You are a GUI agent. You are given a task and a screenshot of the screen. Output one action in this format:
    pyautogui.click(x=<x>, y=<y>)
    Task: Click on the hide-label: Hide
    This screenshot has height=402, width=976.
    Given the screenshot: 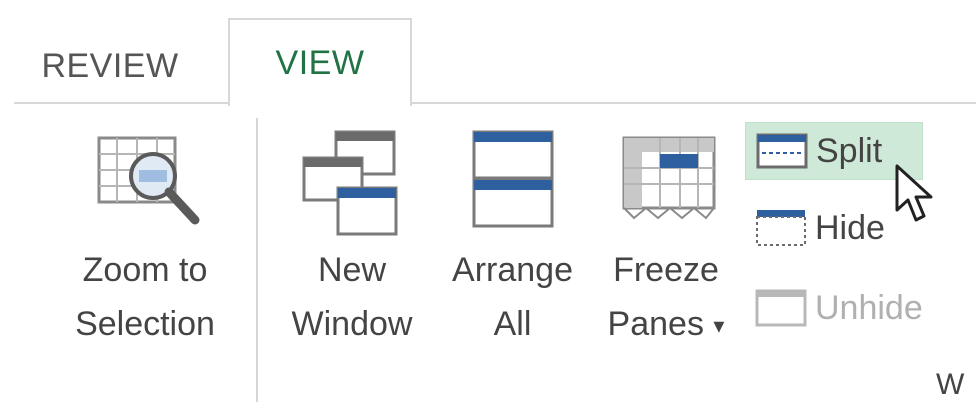 What is the action you would take?
    pyautogui.click(x=850, y=227)
    